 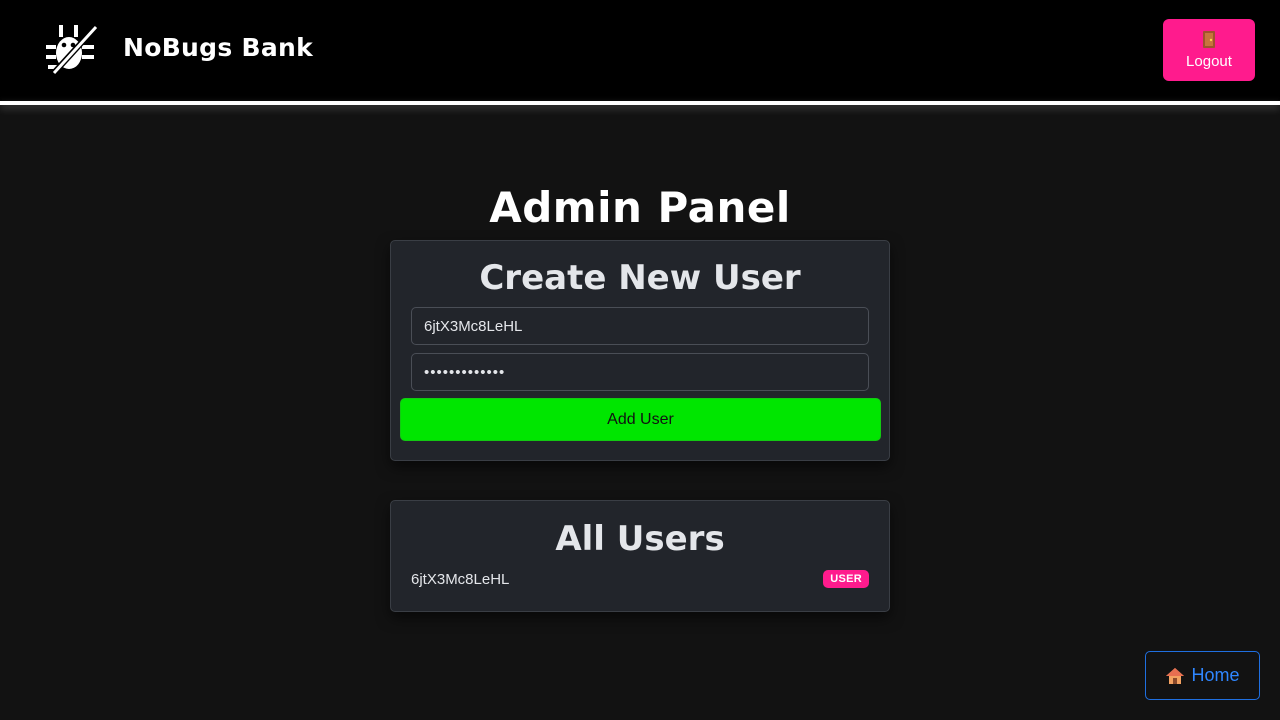 I want to click on logout-button: Logout, so click(x=1209, y=50).